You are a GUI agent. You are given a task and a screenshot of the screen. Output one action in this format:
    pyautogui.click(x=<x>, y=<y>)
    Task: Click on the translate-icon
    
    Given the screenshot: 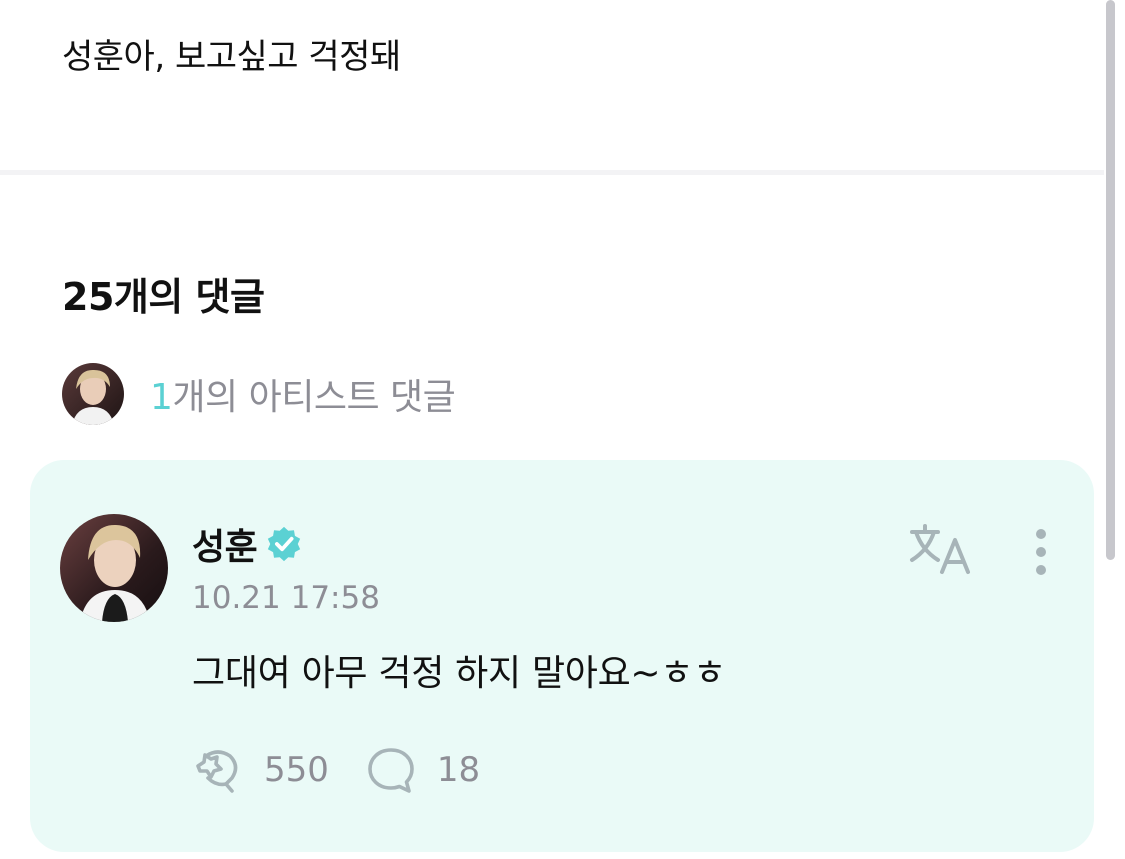 What is the action you would take?
    pyautogui.click(x=941, y=549)
    